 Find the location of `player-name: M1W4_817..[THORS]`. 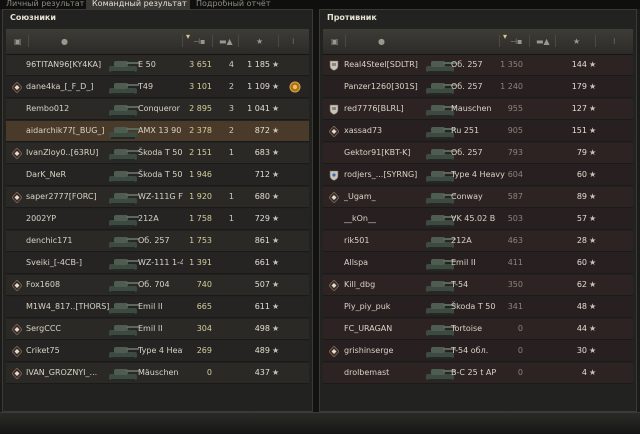

player-name: M1W4_817..[THORS] is located at coordinates (68, 306).